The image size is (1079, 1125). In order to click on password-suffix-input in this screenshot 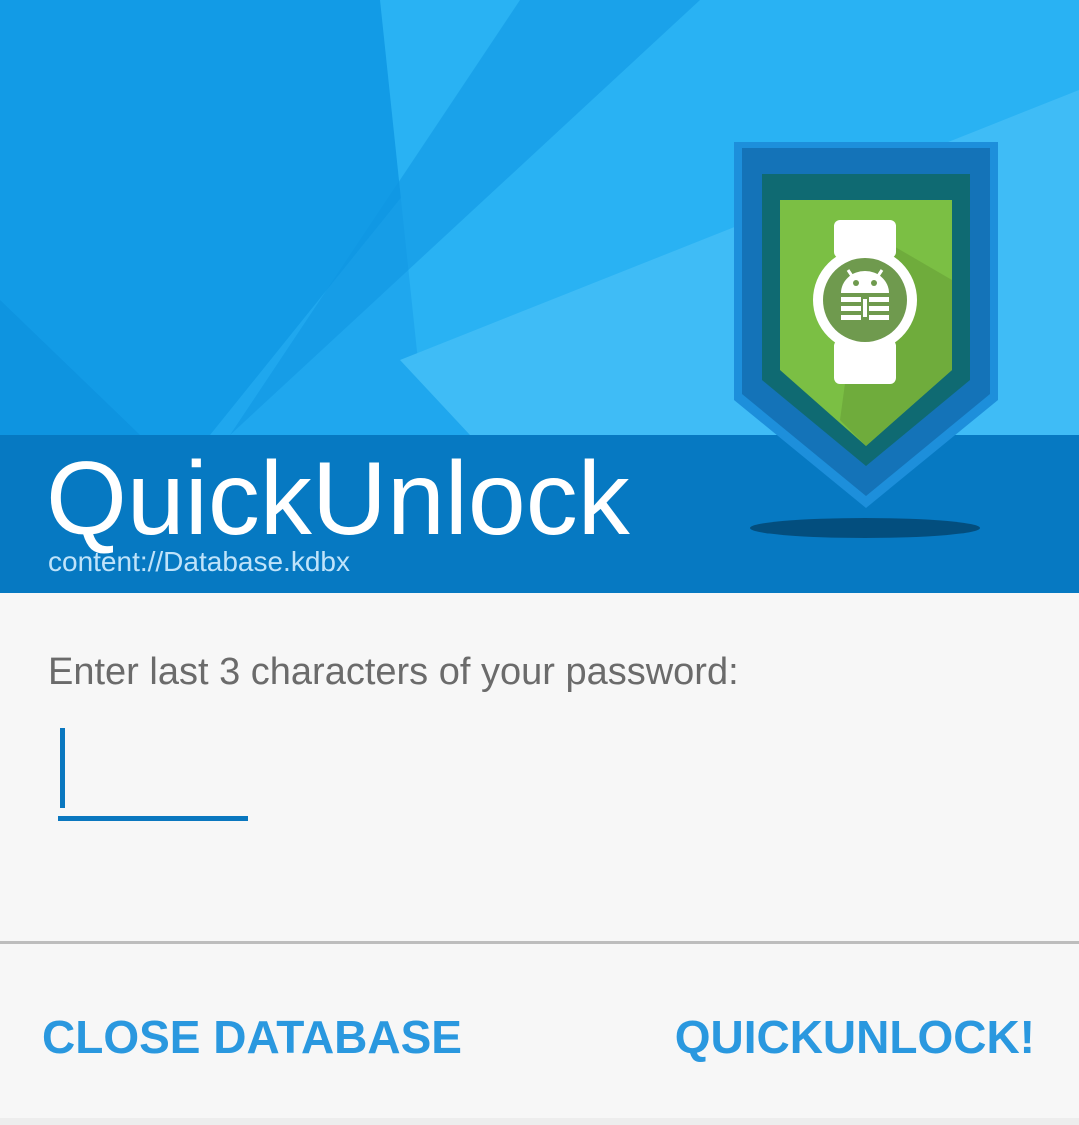, I will do `click(153, 767)`.